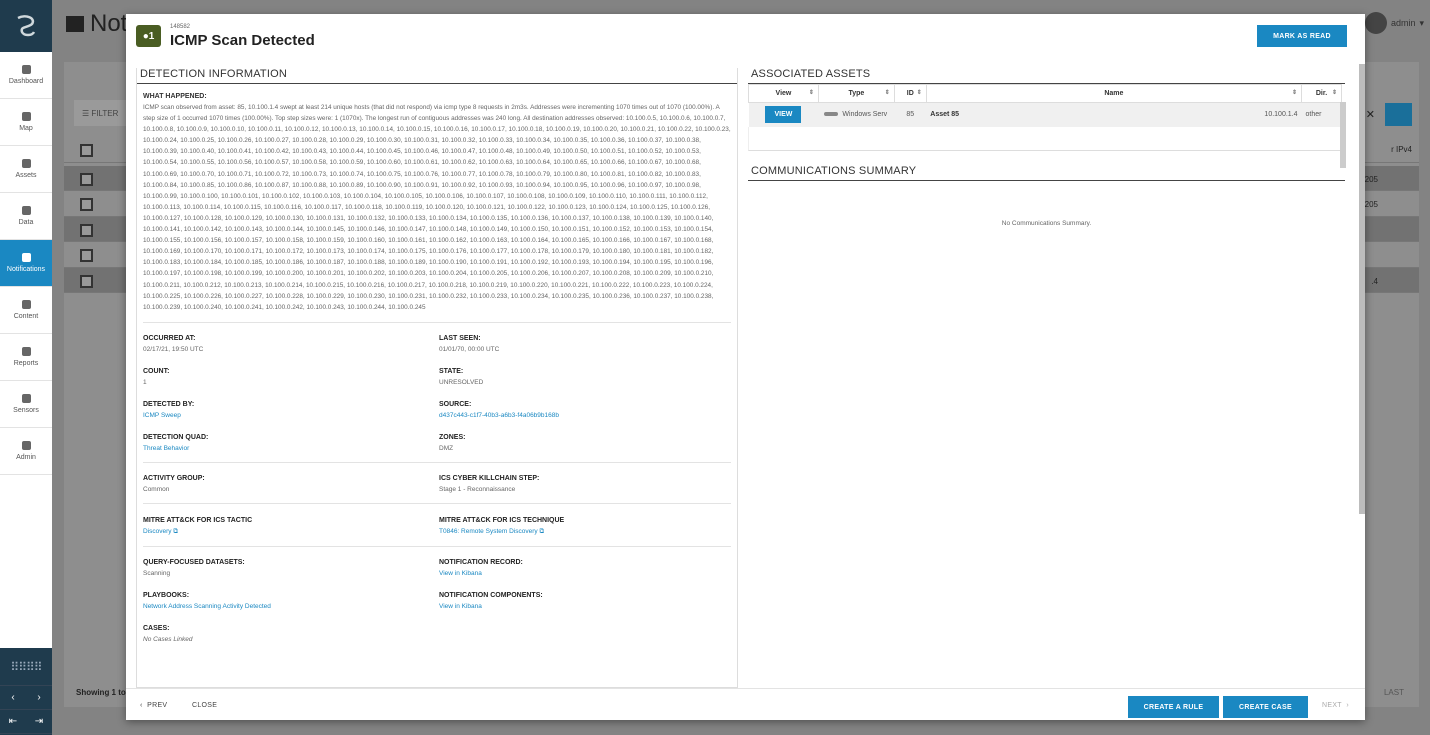  What do you see at coordinates (437, 76) in the screenshot?
I see `section-heading-detection: DETECTION INFORMATION` at bounding box center [437, 76].